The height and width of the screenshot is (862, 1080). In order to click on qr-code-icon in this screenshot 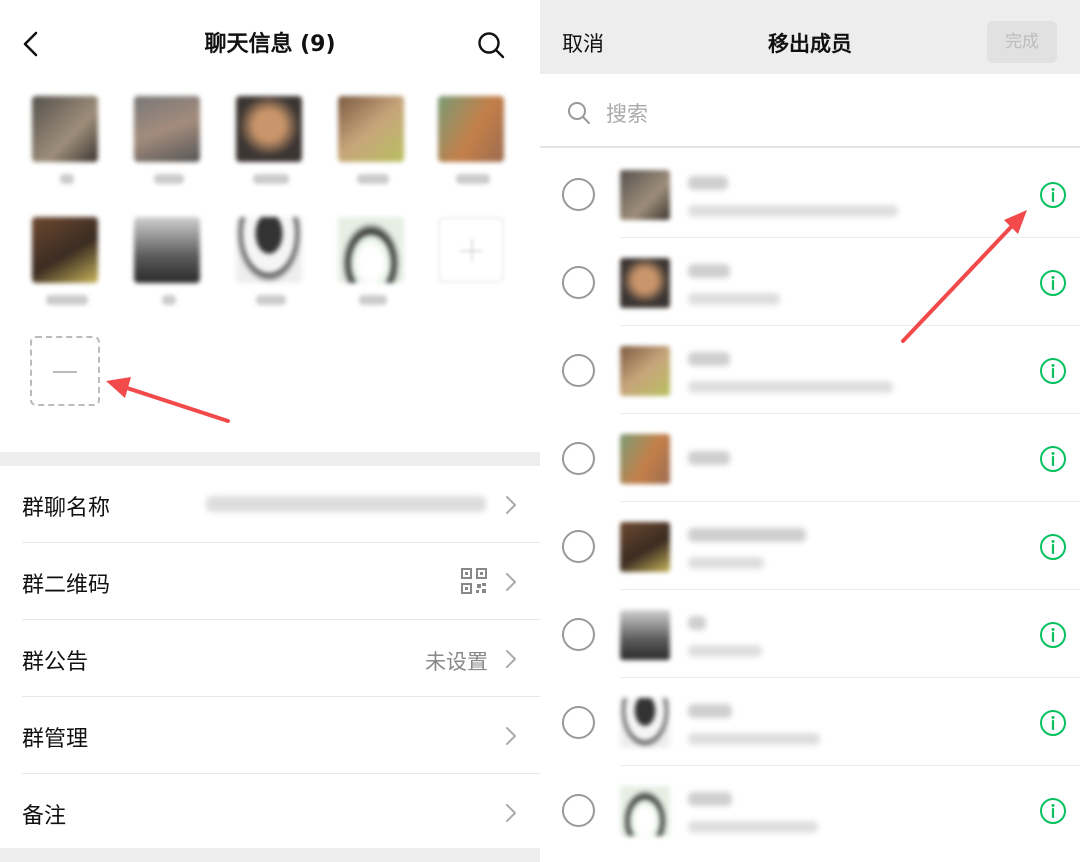, I will do `click(474, 581)`.